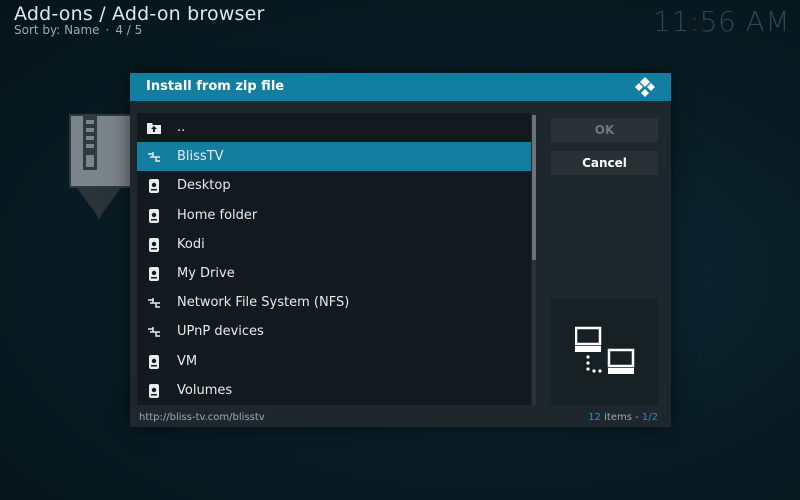 This screenshot has width=800, height=500. I want to click on network-computers-icon, so click(605, 350).